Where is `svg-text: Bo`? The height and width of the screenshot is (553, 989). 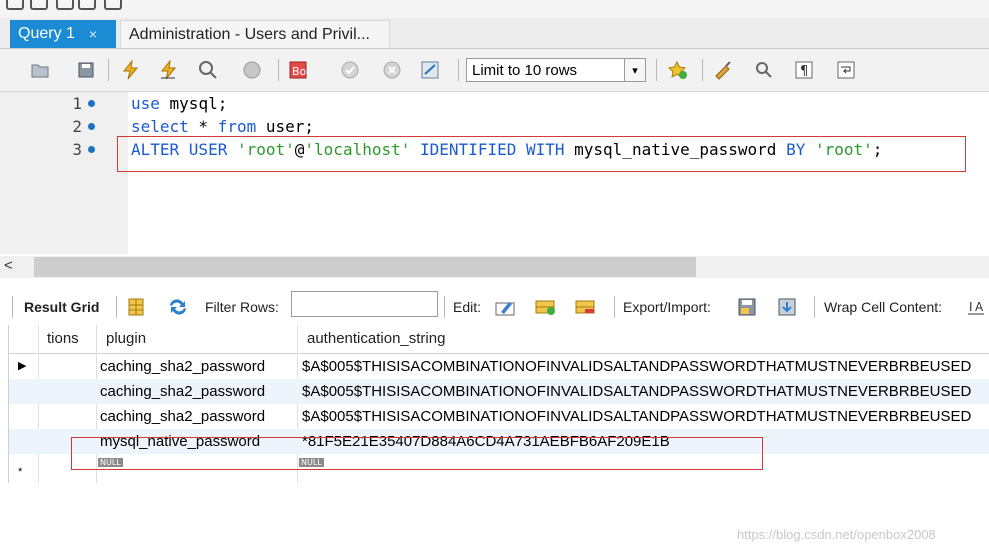
svg-text: Bo is located at coordinates (299, 71).